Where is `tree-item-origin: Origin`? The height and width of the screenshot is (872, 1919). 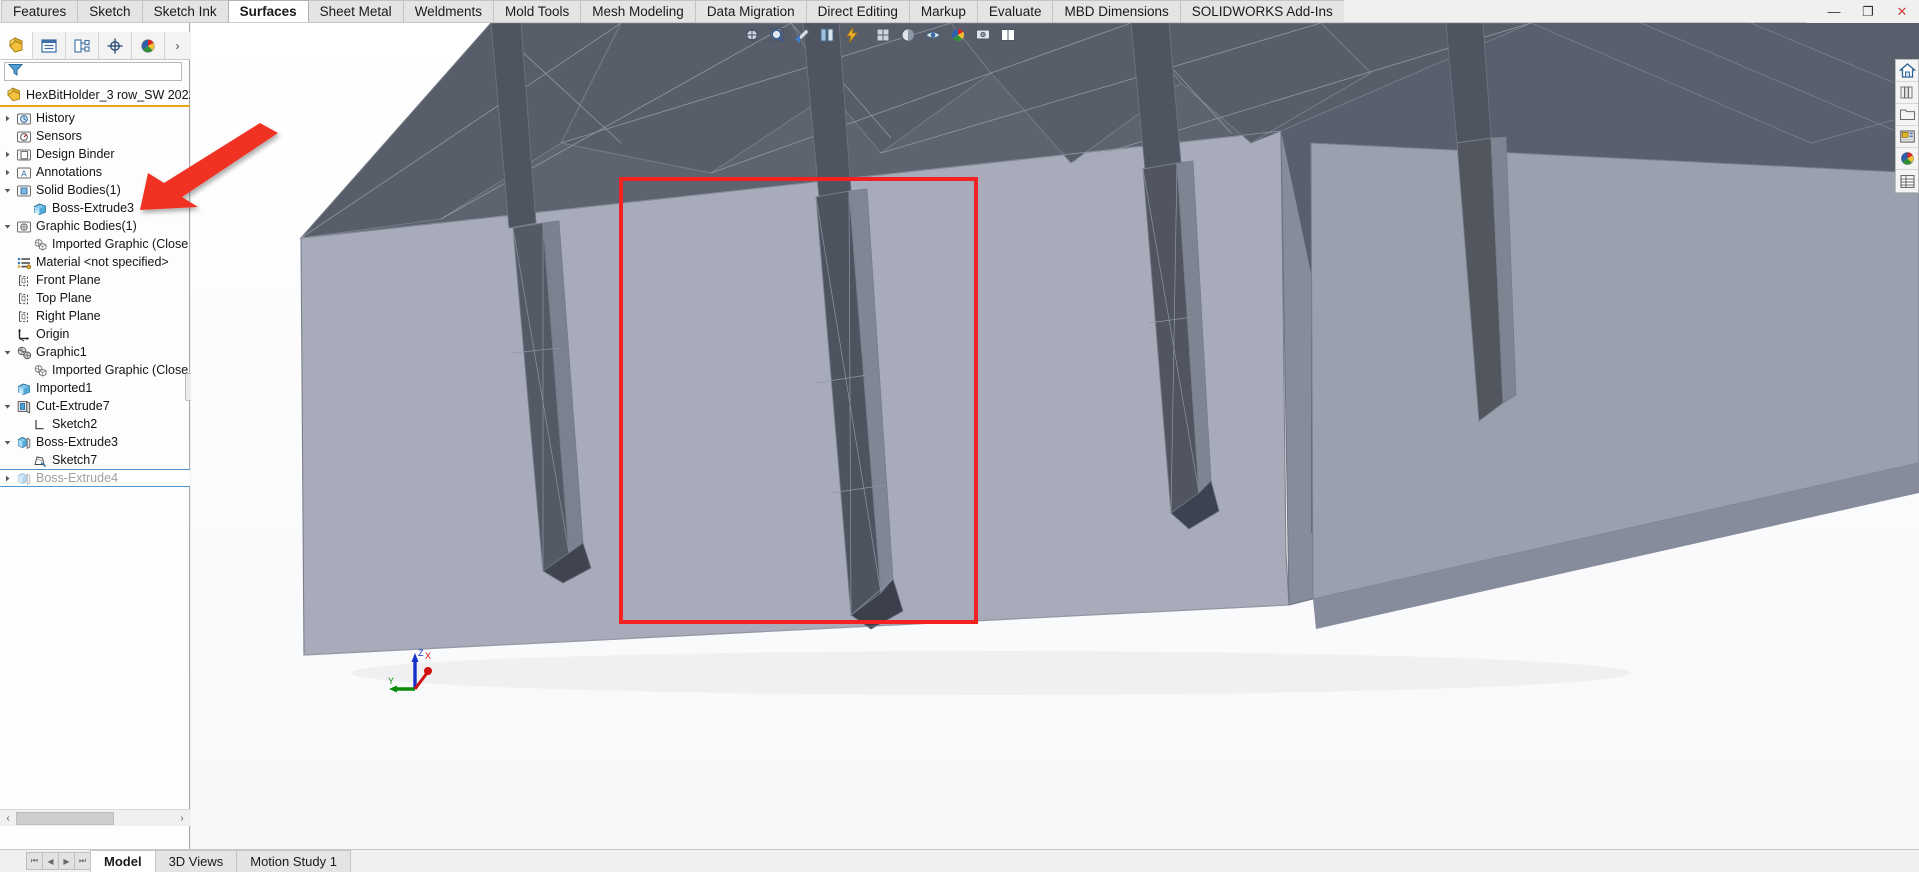
tree-item-origin: Origin is located at coordinates (95, 334).